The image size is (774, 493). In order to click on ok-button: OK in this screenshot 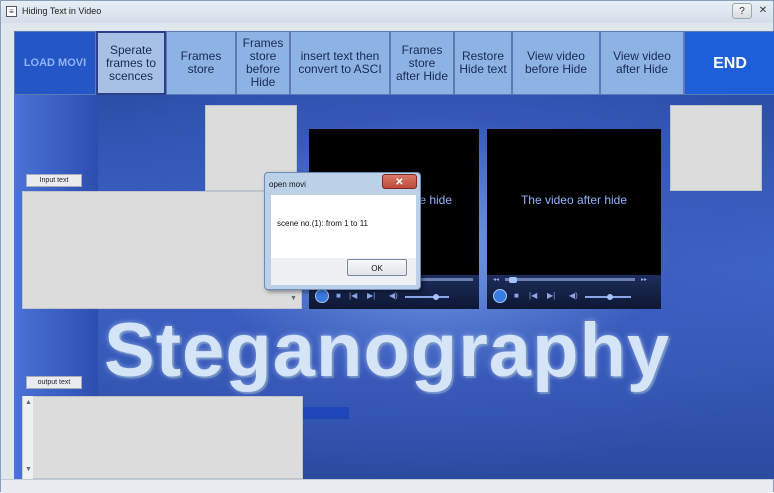, I will do `click(377, 267)`.